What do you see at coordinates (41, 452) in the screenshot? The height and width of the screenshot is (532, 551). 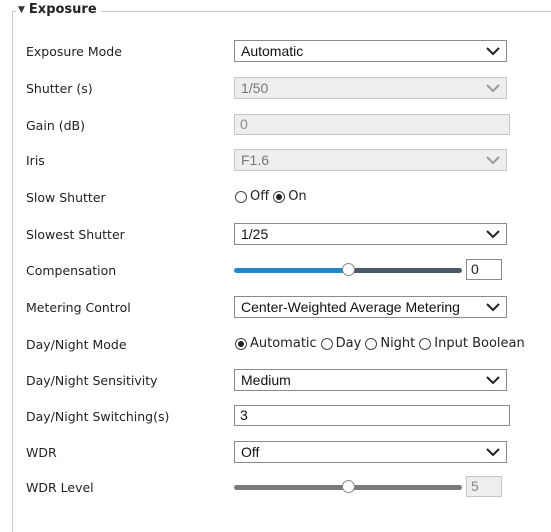 I see `wdr-label: WDR` at bounding box center [41, 452].